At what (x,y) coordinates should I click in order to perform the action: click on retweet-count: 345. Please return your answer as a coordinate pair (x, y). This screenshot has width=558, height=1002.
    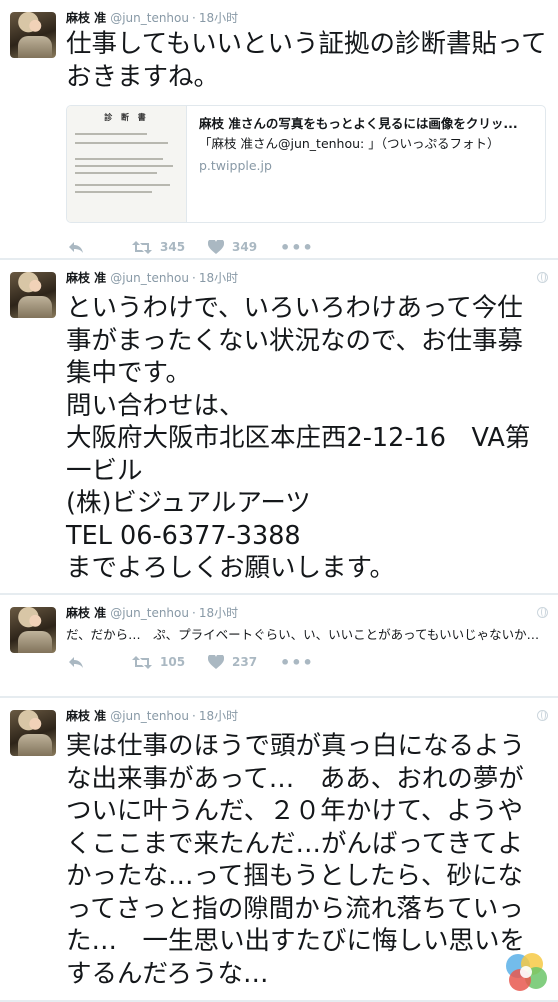
    Looking at the image, I should click on (173, 247).